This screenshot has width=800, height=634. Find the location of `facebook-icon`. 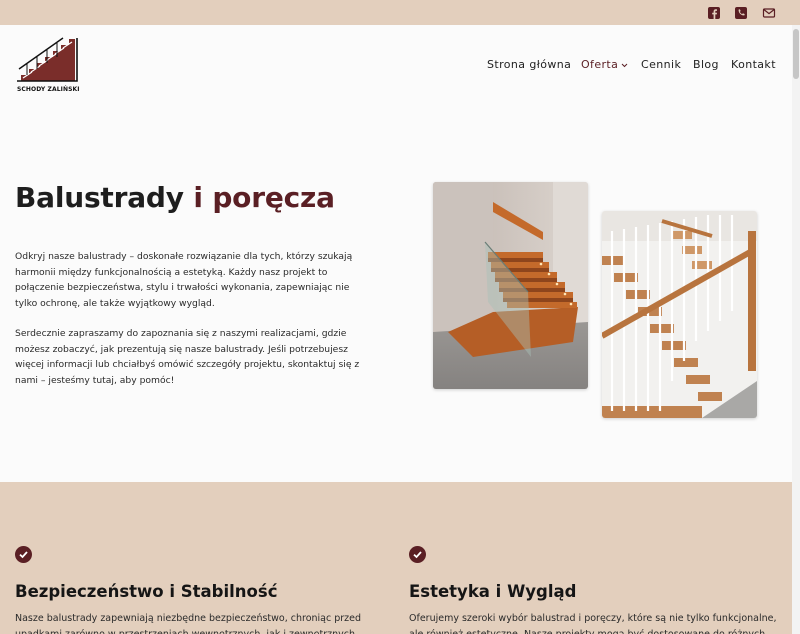

facebook-icon is located at coordinates (714, 12).